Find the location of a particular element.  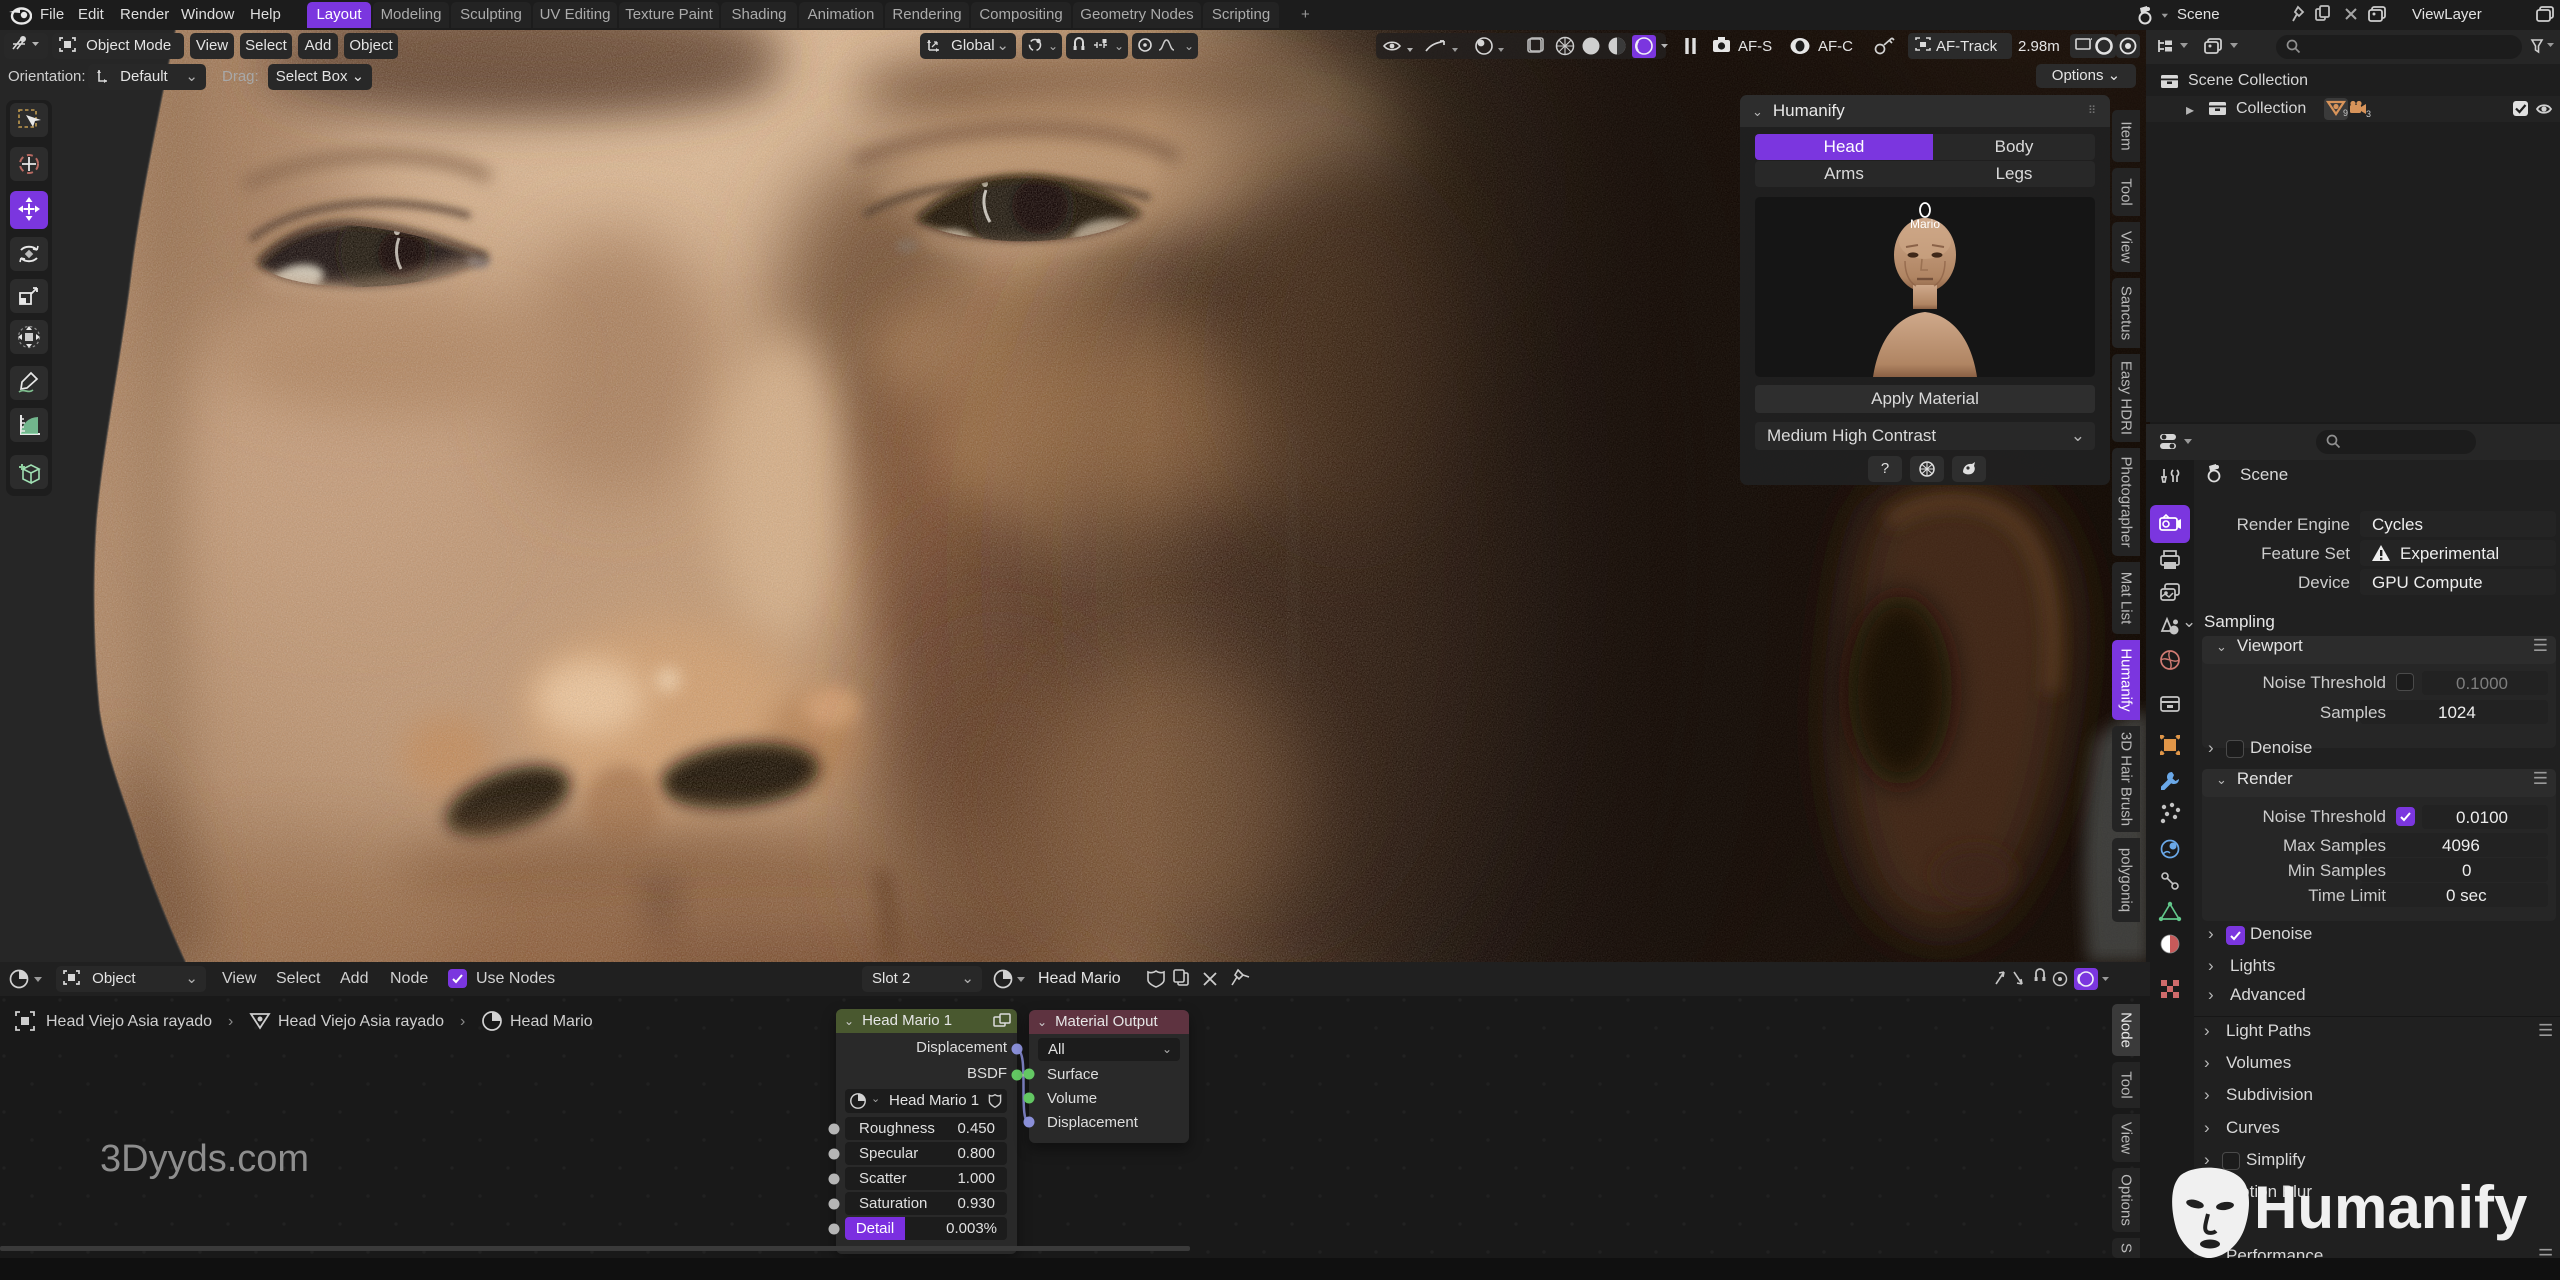

svg-text: AF-C is located at coordinates (1835, 46).